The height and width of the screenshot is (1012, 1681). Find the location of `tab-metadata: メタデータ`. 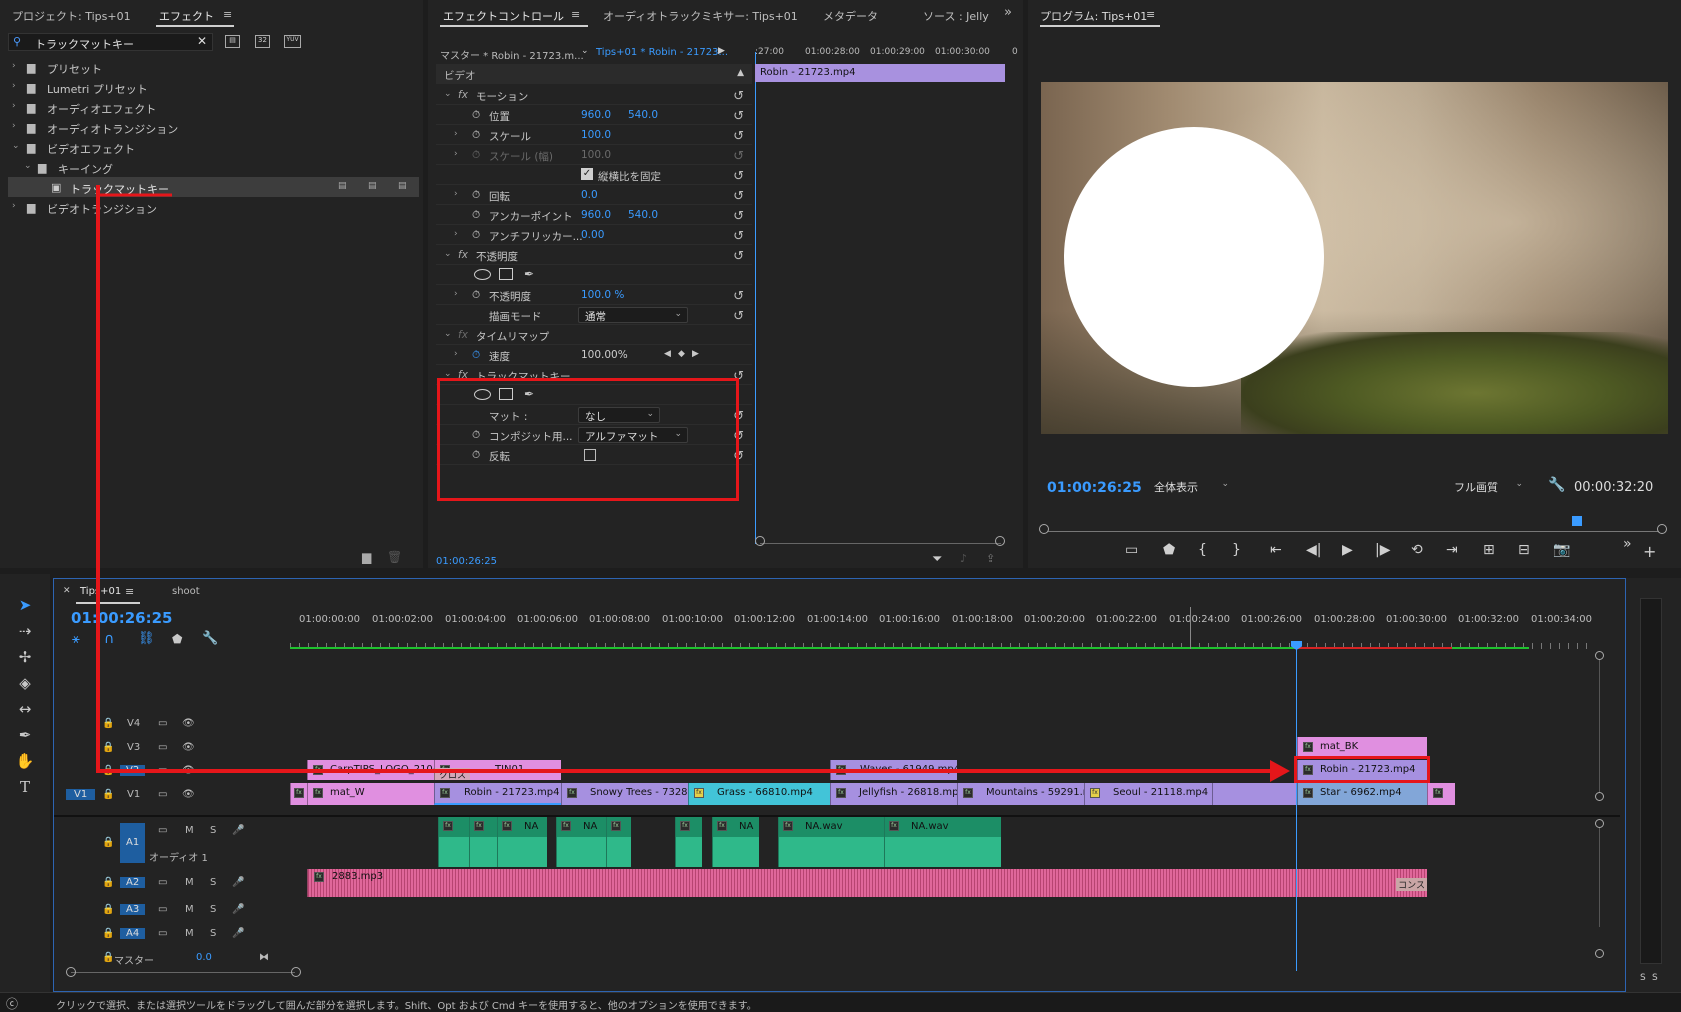

tab-metadata: メタデータ is located at coordinates (850, 16).